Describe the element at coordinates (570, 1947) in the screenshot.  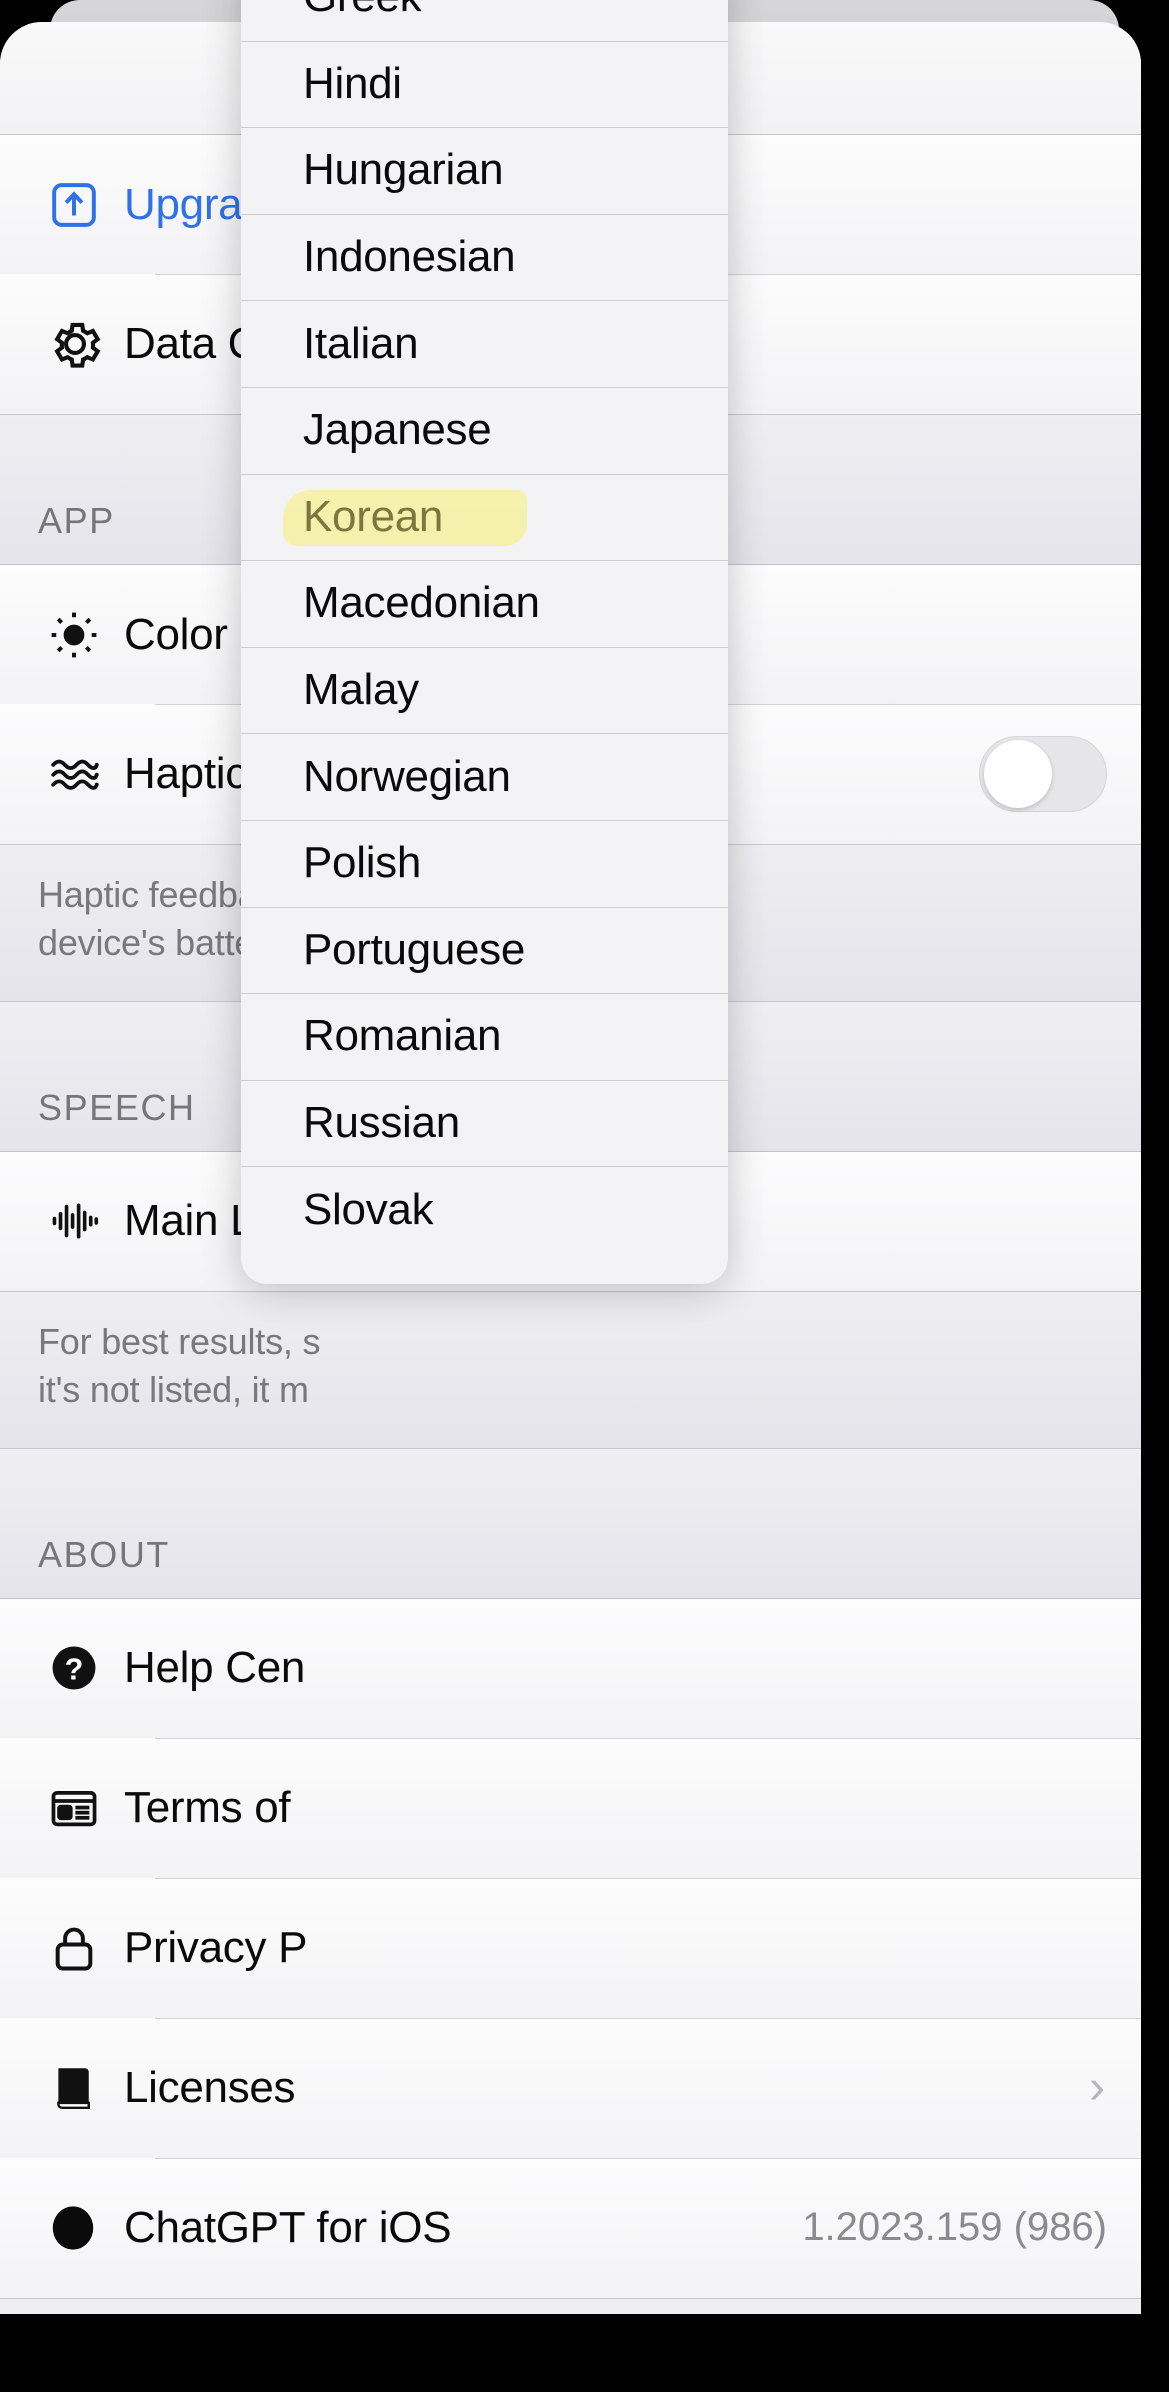
I see `settings-row-privacy-policy: Privacy P` at that location.